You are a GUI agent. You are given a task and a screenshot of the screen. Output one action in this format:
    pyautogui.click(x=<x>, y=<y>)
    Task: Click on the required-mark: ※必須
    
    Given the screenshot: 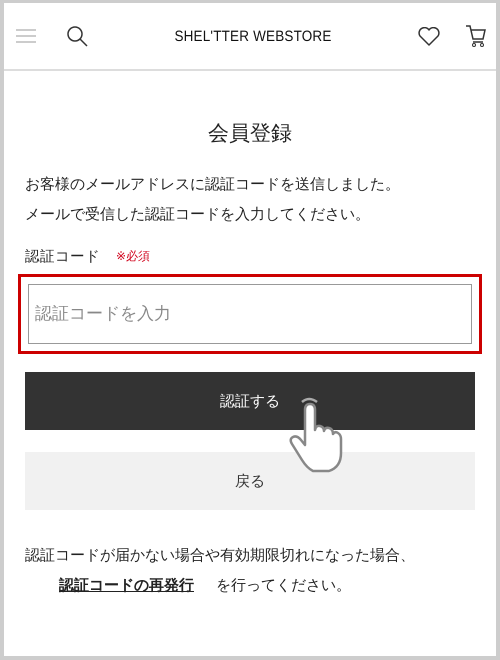 What is the action you would take?
    pyautogui.click(x=133, y=256)
    